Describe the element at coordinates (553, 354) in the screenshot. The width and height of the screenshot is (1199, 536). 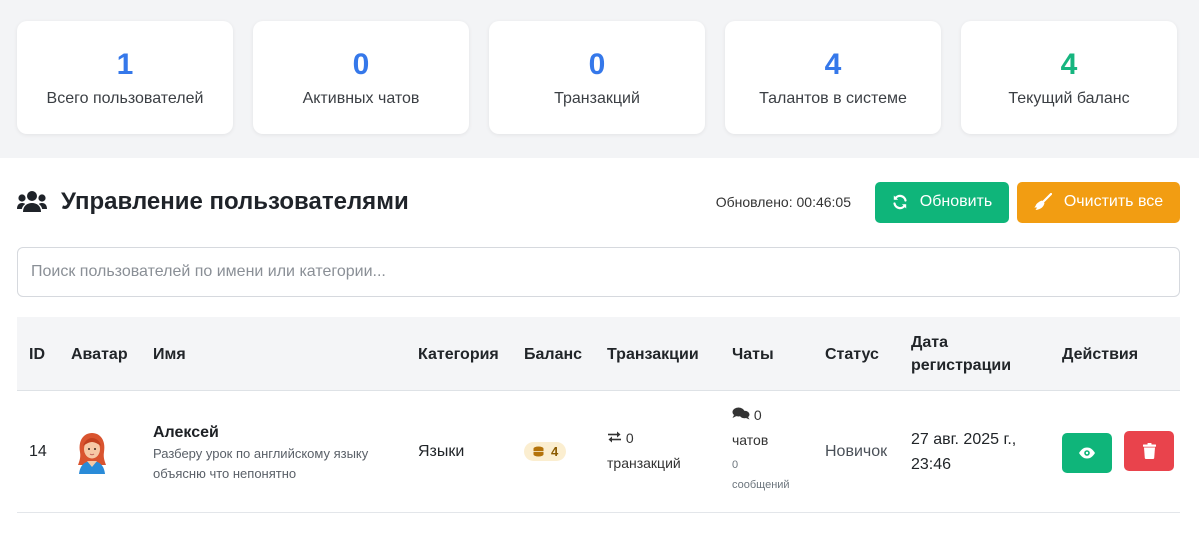
I see `col-balance: Баланс` at that location.